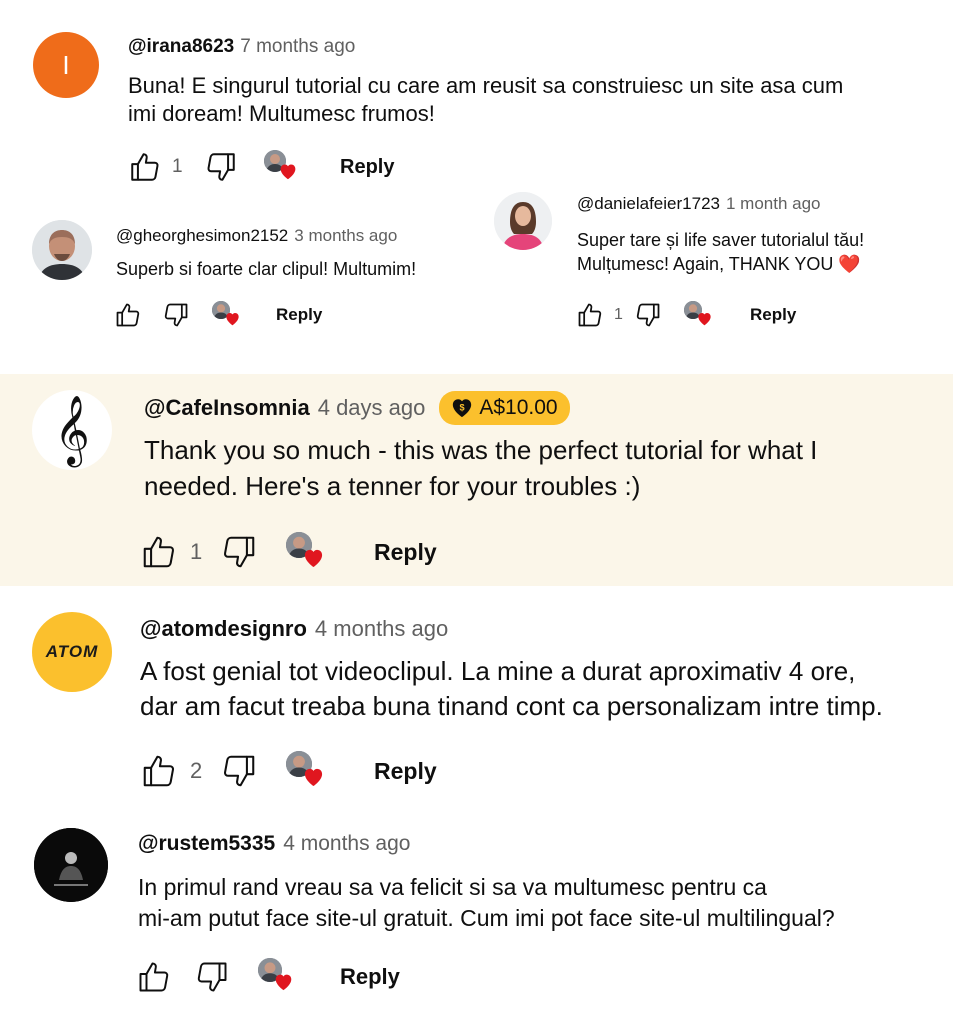 The width and height of the screenshot is (953, 1024). Describe the element at coordinates (206, 844) in the screenshot. I see `comment-author: @rustem5335` at that location.